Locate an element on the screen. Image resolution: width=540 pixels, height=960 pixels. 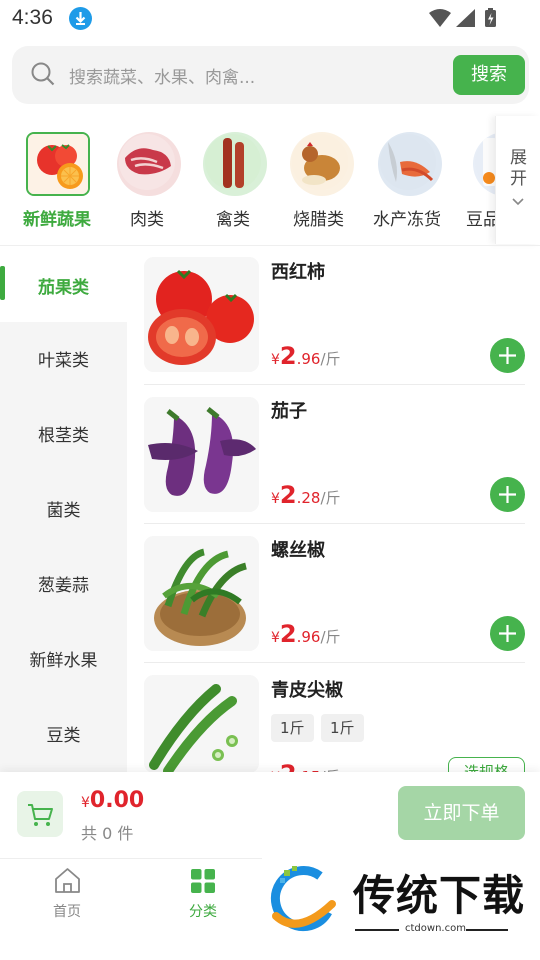
poultry-image is located at coordinates (233, 162).